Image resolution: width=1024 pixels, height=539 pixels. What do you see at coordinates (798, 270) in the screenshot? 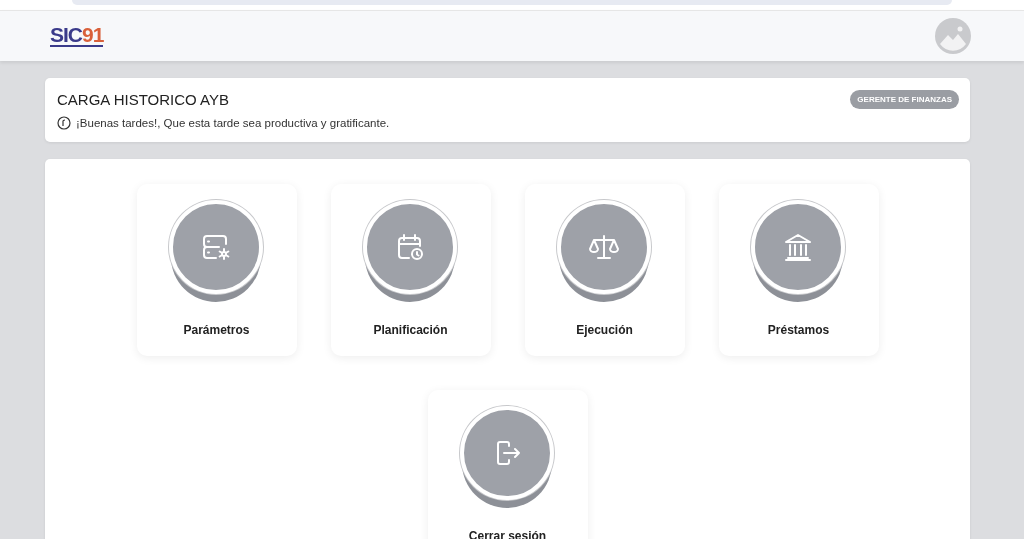
I see `module-tile: Préstamos` at bounding box center [798, 270].